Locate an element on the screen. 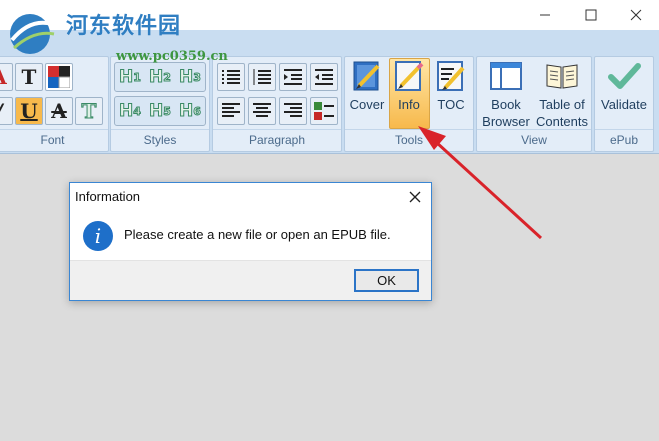 This screenshot has height=441, width=659. list-style-button is located at coordinates (324, 111).